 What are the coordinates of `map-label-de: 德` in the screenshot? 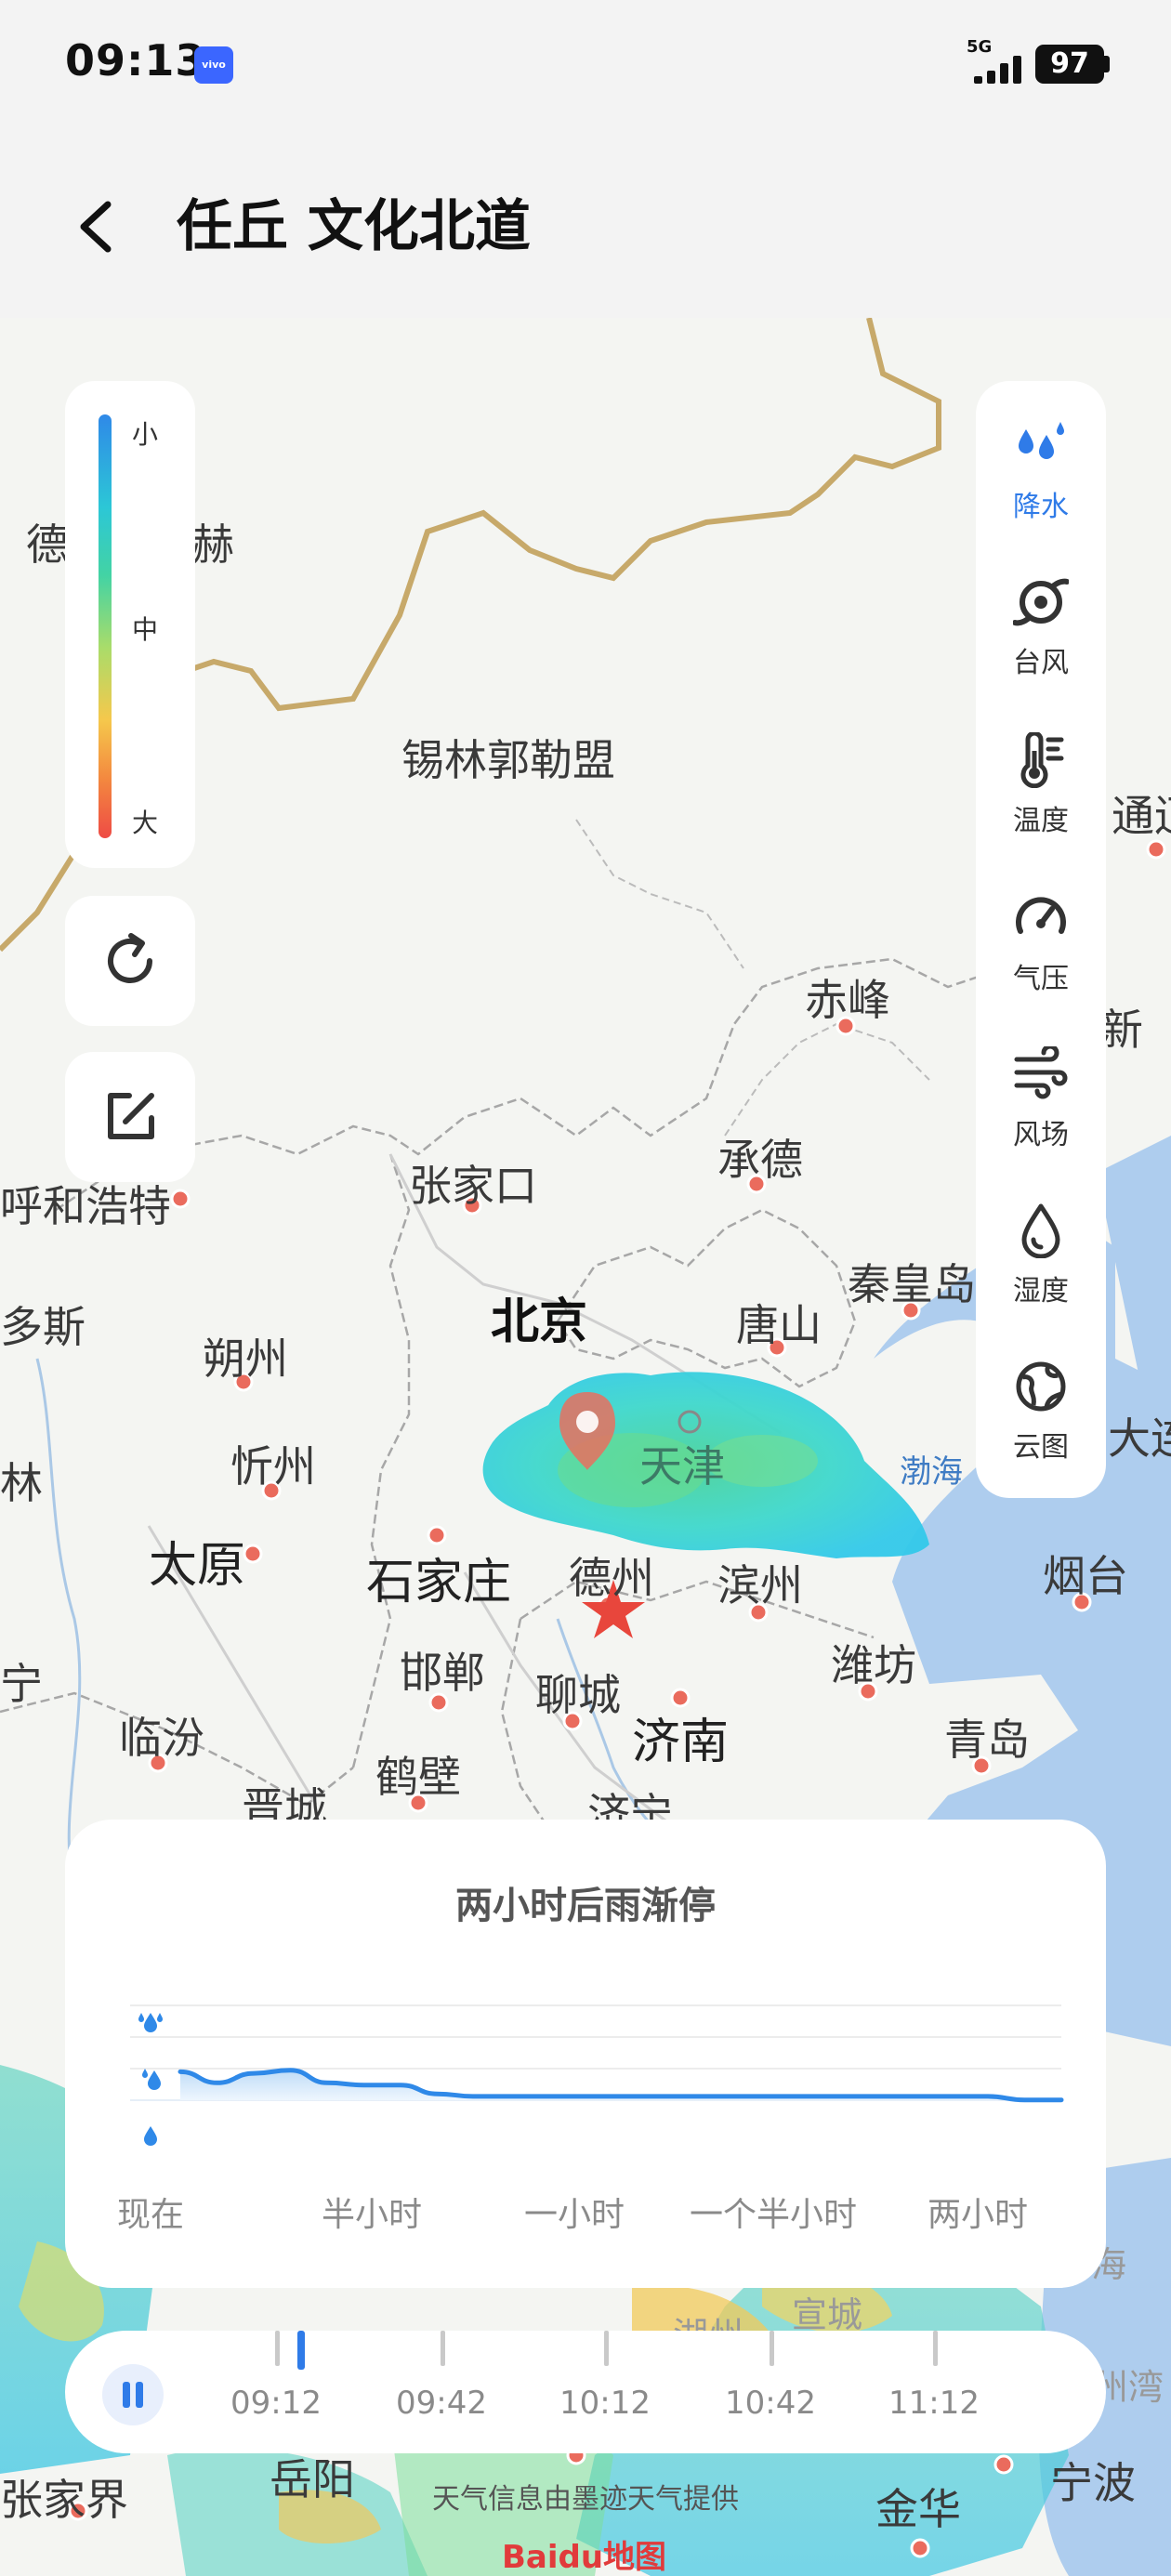 It's located at (48, 544).